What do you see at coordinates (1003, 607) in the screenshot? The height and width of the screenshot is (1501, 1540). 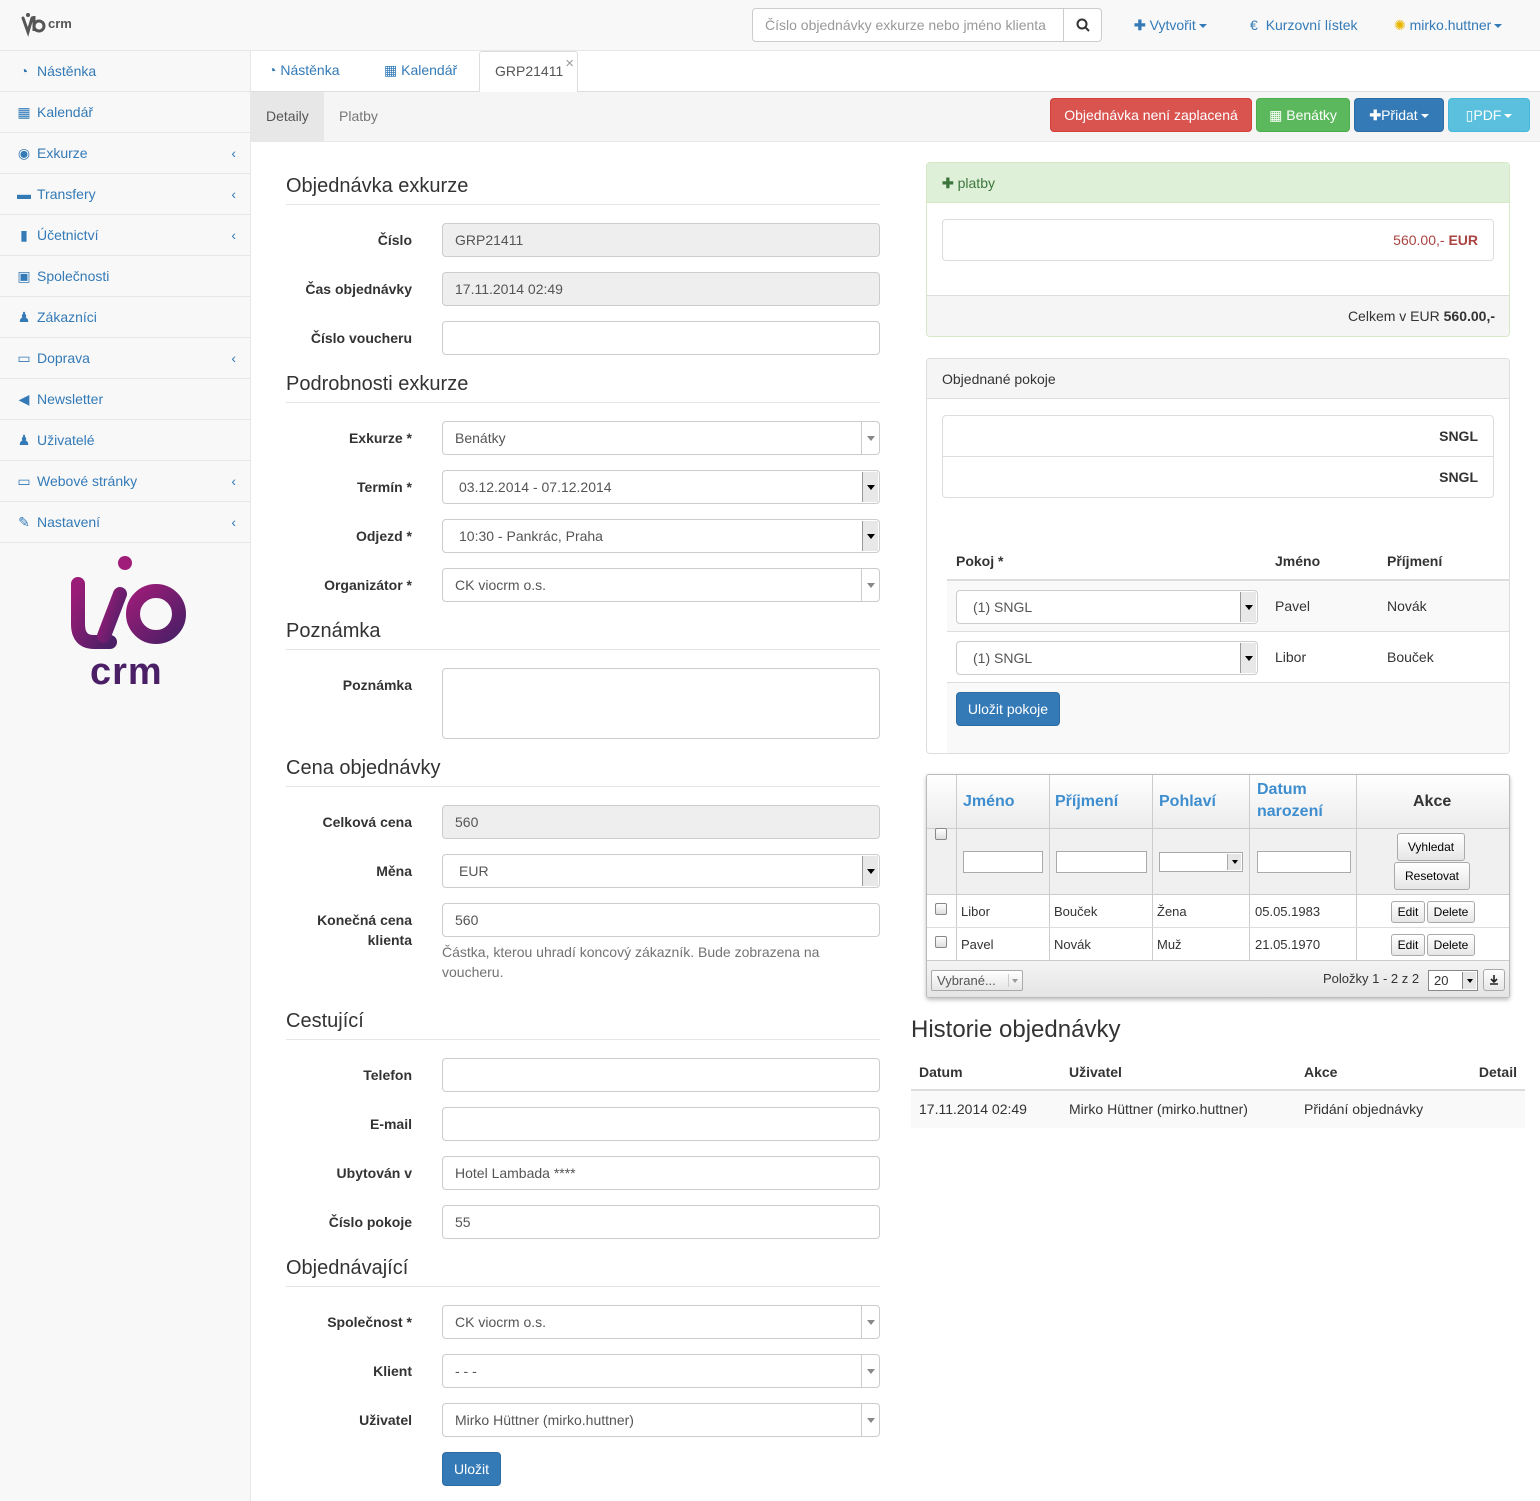 I see `room-select-value: (1) SNGL` at bounding box center [1003, 607].